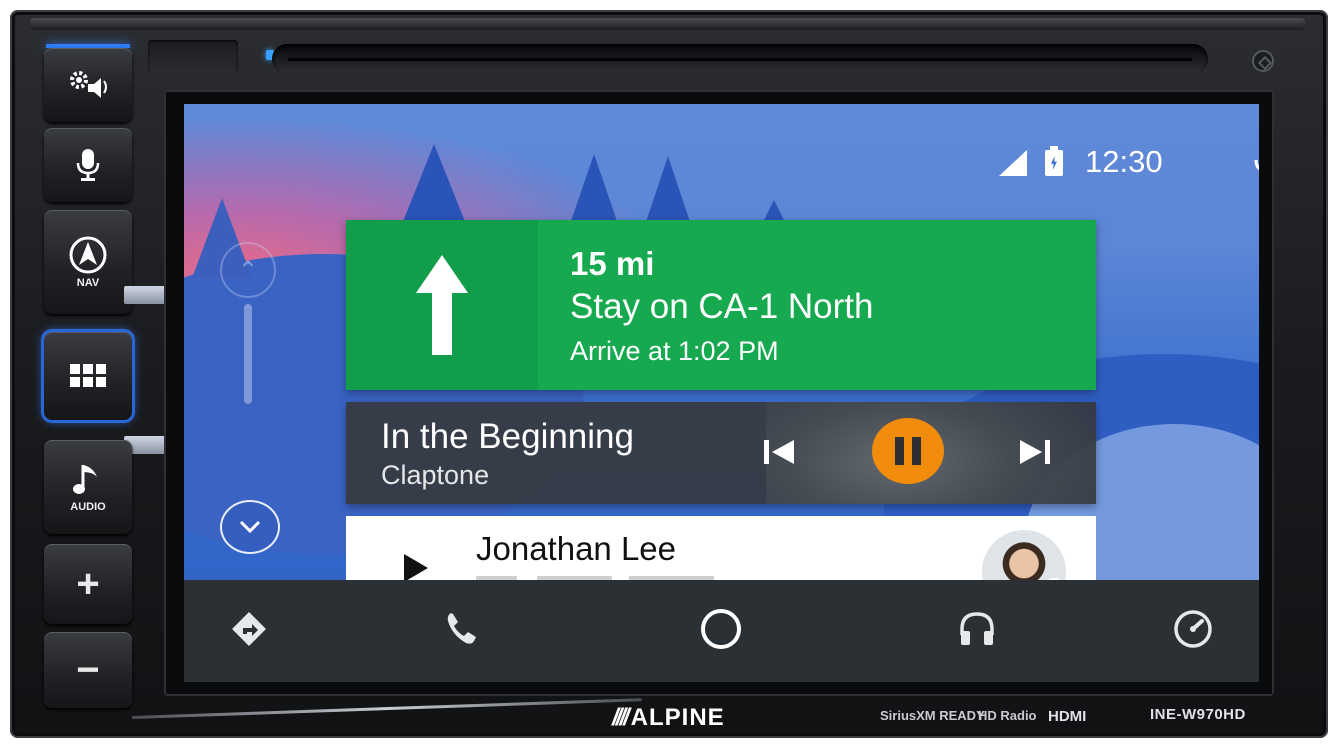  I want to click on exit-gauge-icon, so click(1193, 629).